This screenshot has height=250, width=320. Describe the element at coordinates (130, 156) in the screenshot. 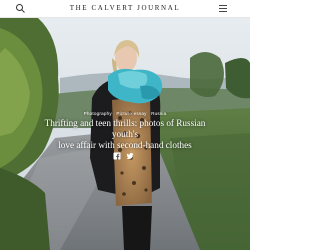

I see `twitter-icon` at that location.